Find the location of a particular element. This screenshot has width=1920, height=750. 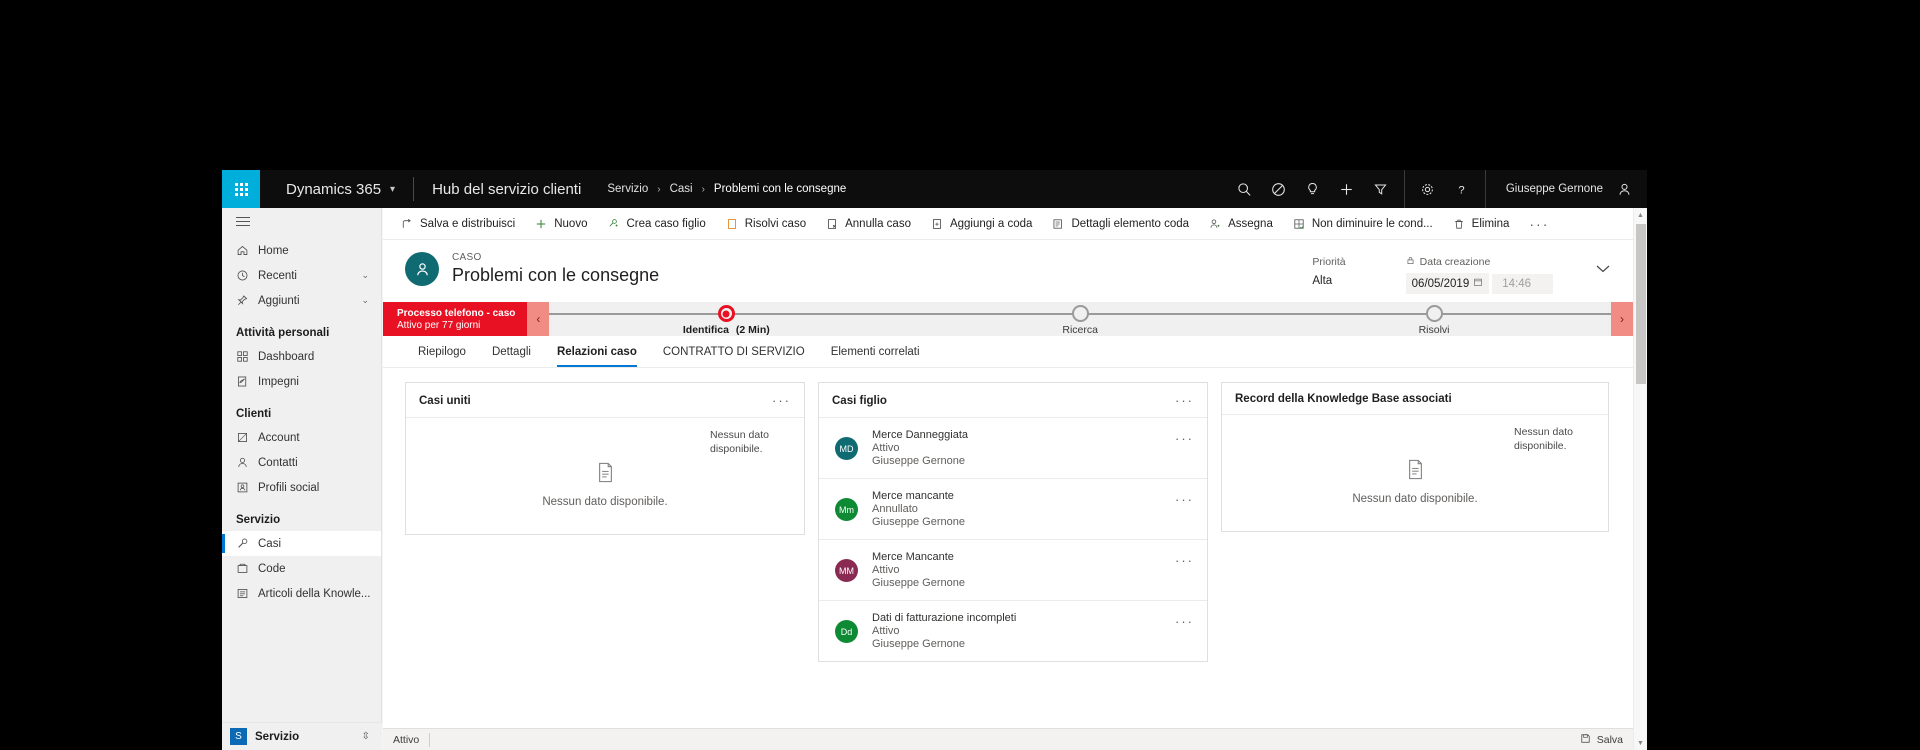

help-icon: ? is located at coordinates (1462, 189).